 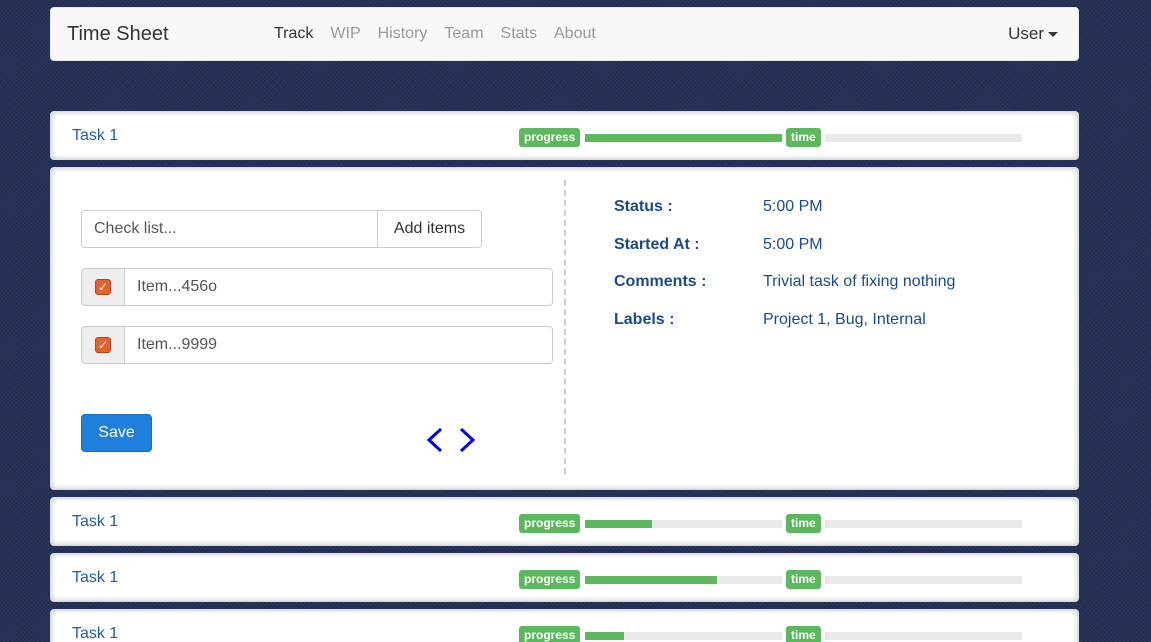 I want to click on checklist-item: ✓ Item...9999, so click(x=317, y=345).